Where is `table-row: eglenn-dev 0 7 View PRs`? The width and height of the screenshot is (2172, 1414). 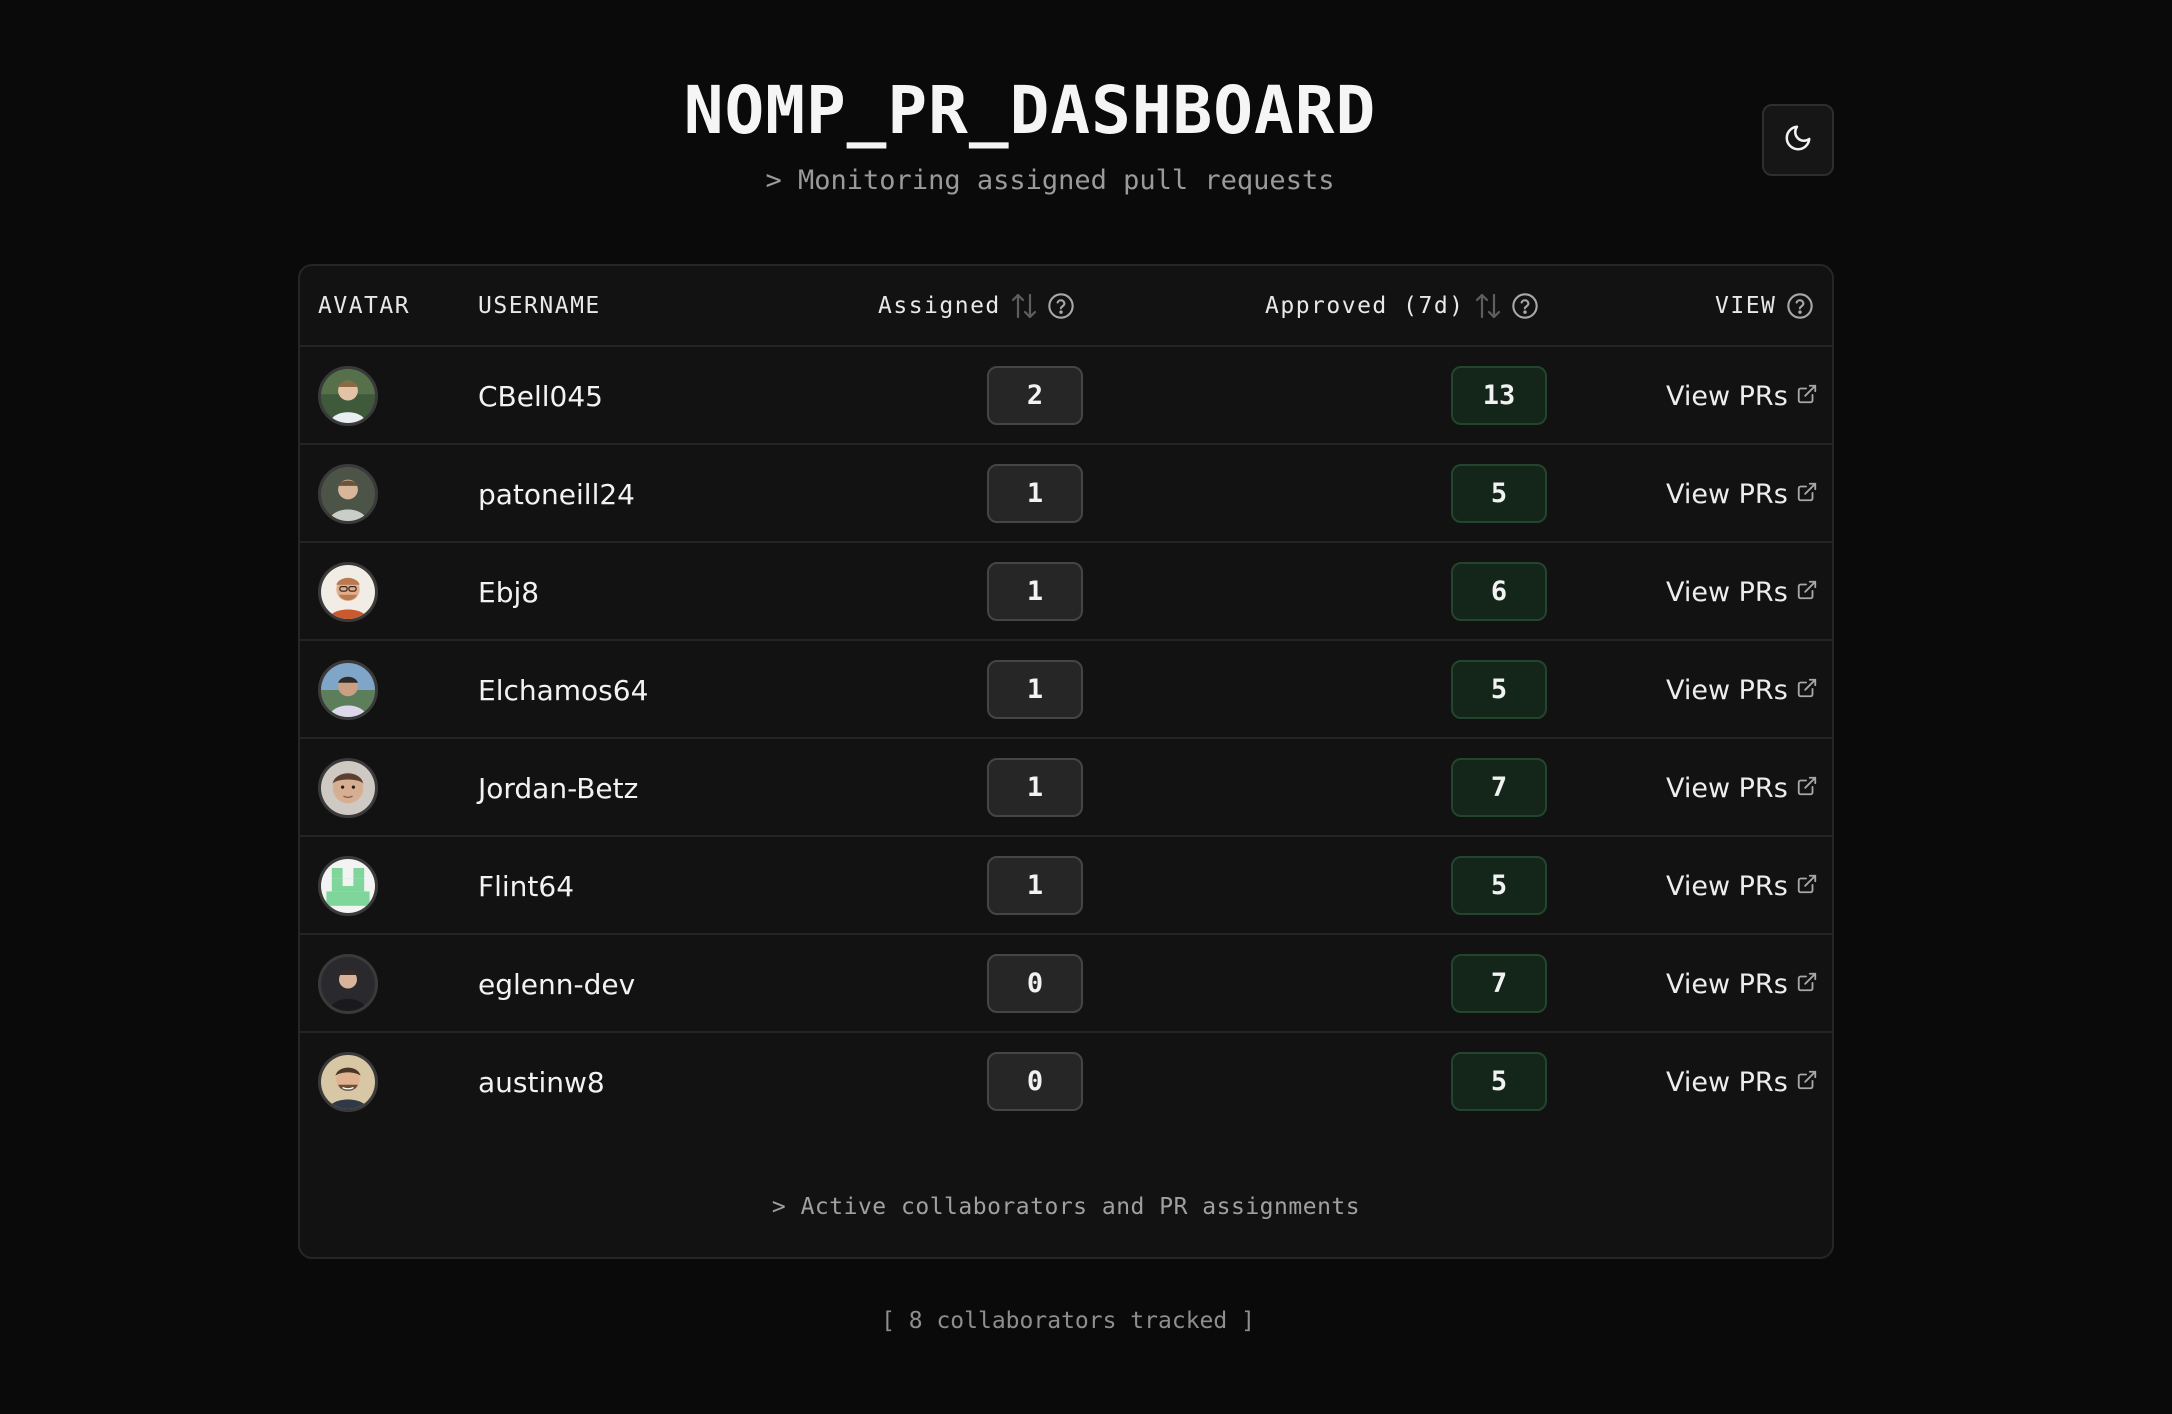 table-row: eglenn-dev 0 7 View PRs is located at coordinates (1066, 984).